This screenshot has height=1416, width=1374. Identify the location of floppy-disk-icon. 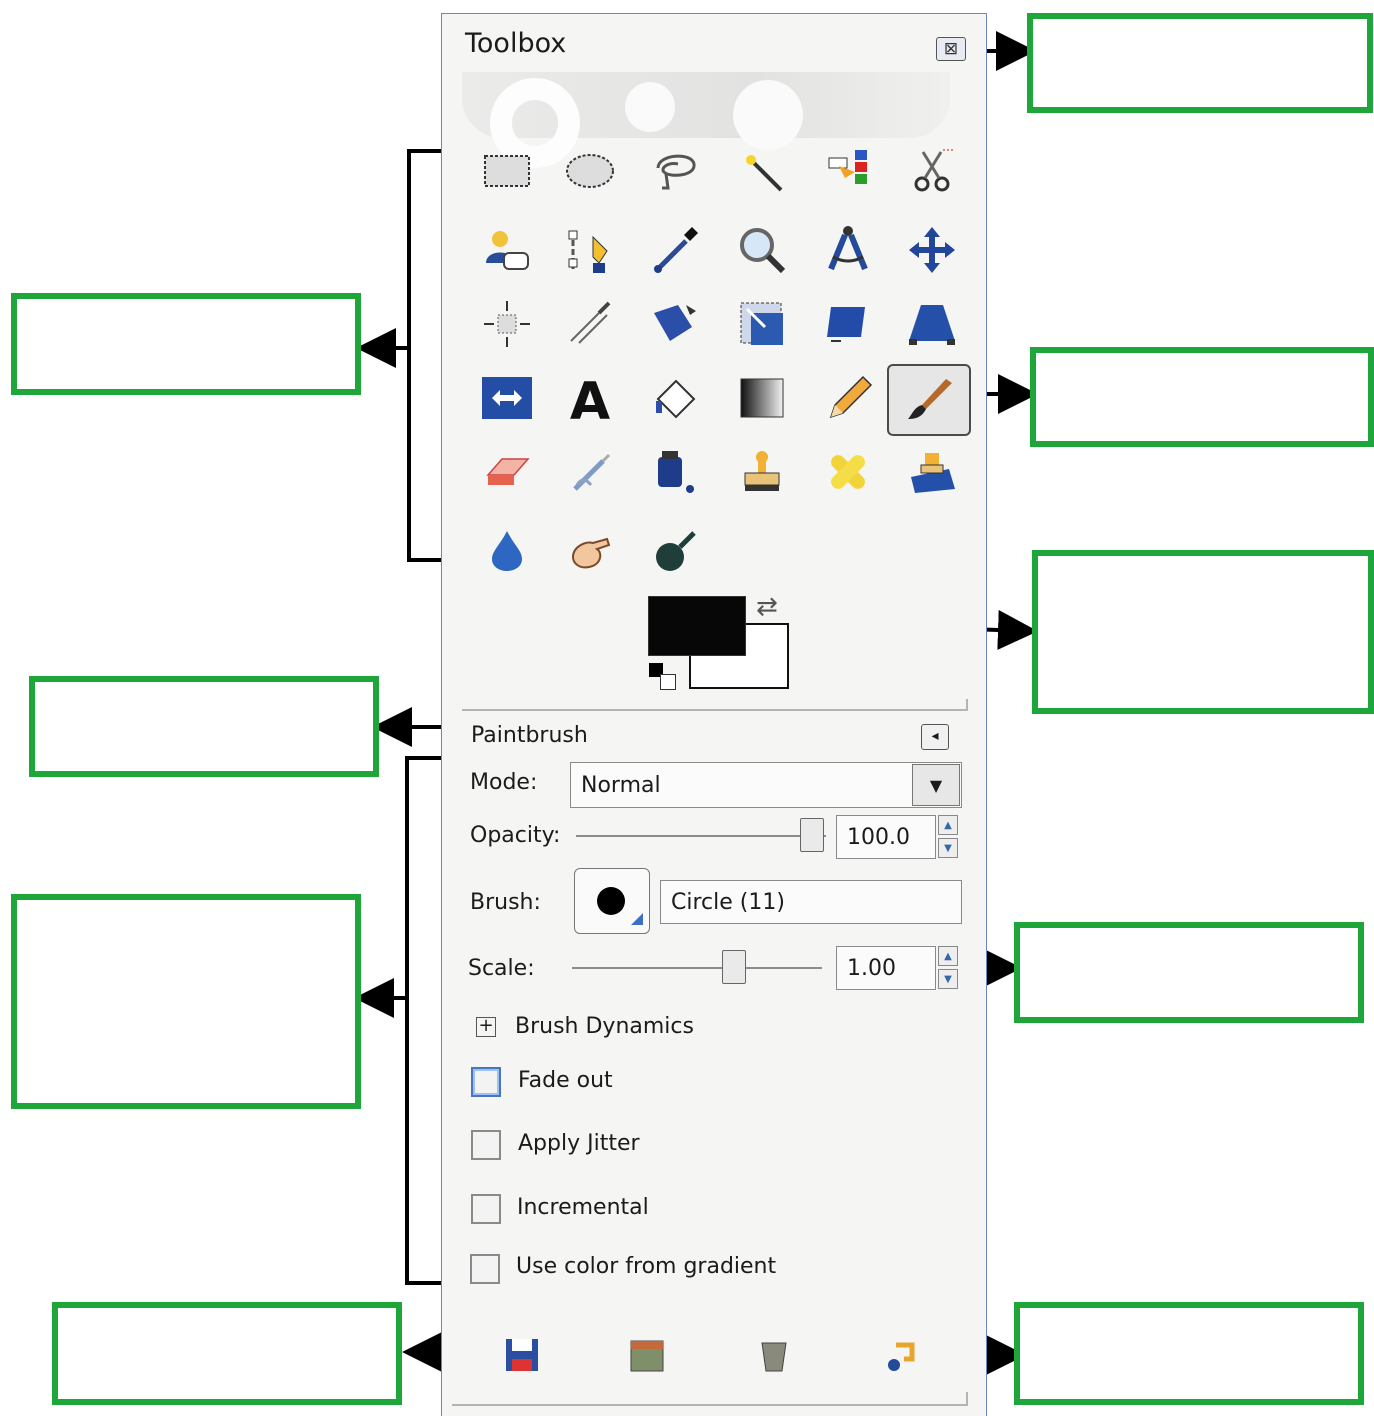
(522, 1355).